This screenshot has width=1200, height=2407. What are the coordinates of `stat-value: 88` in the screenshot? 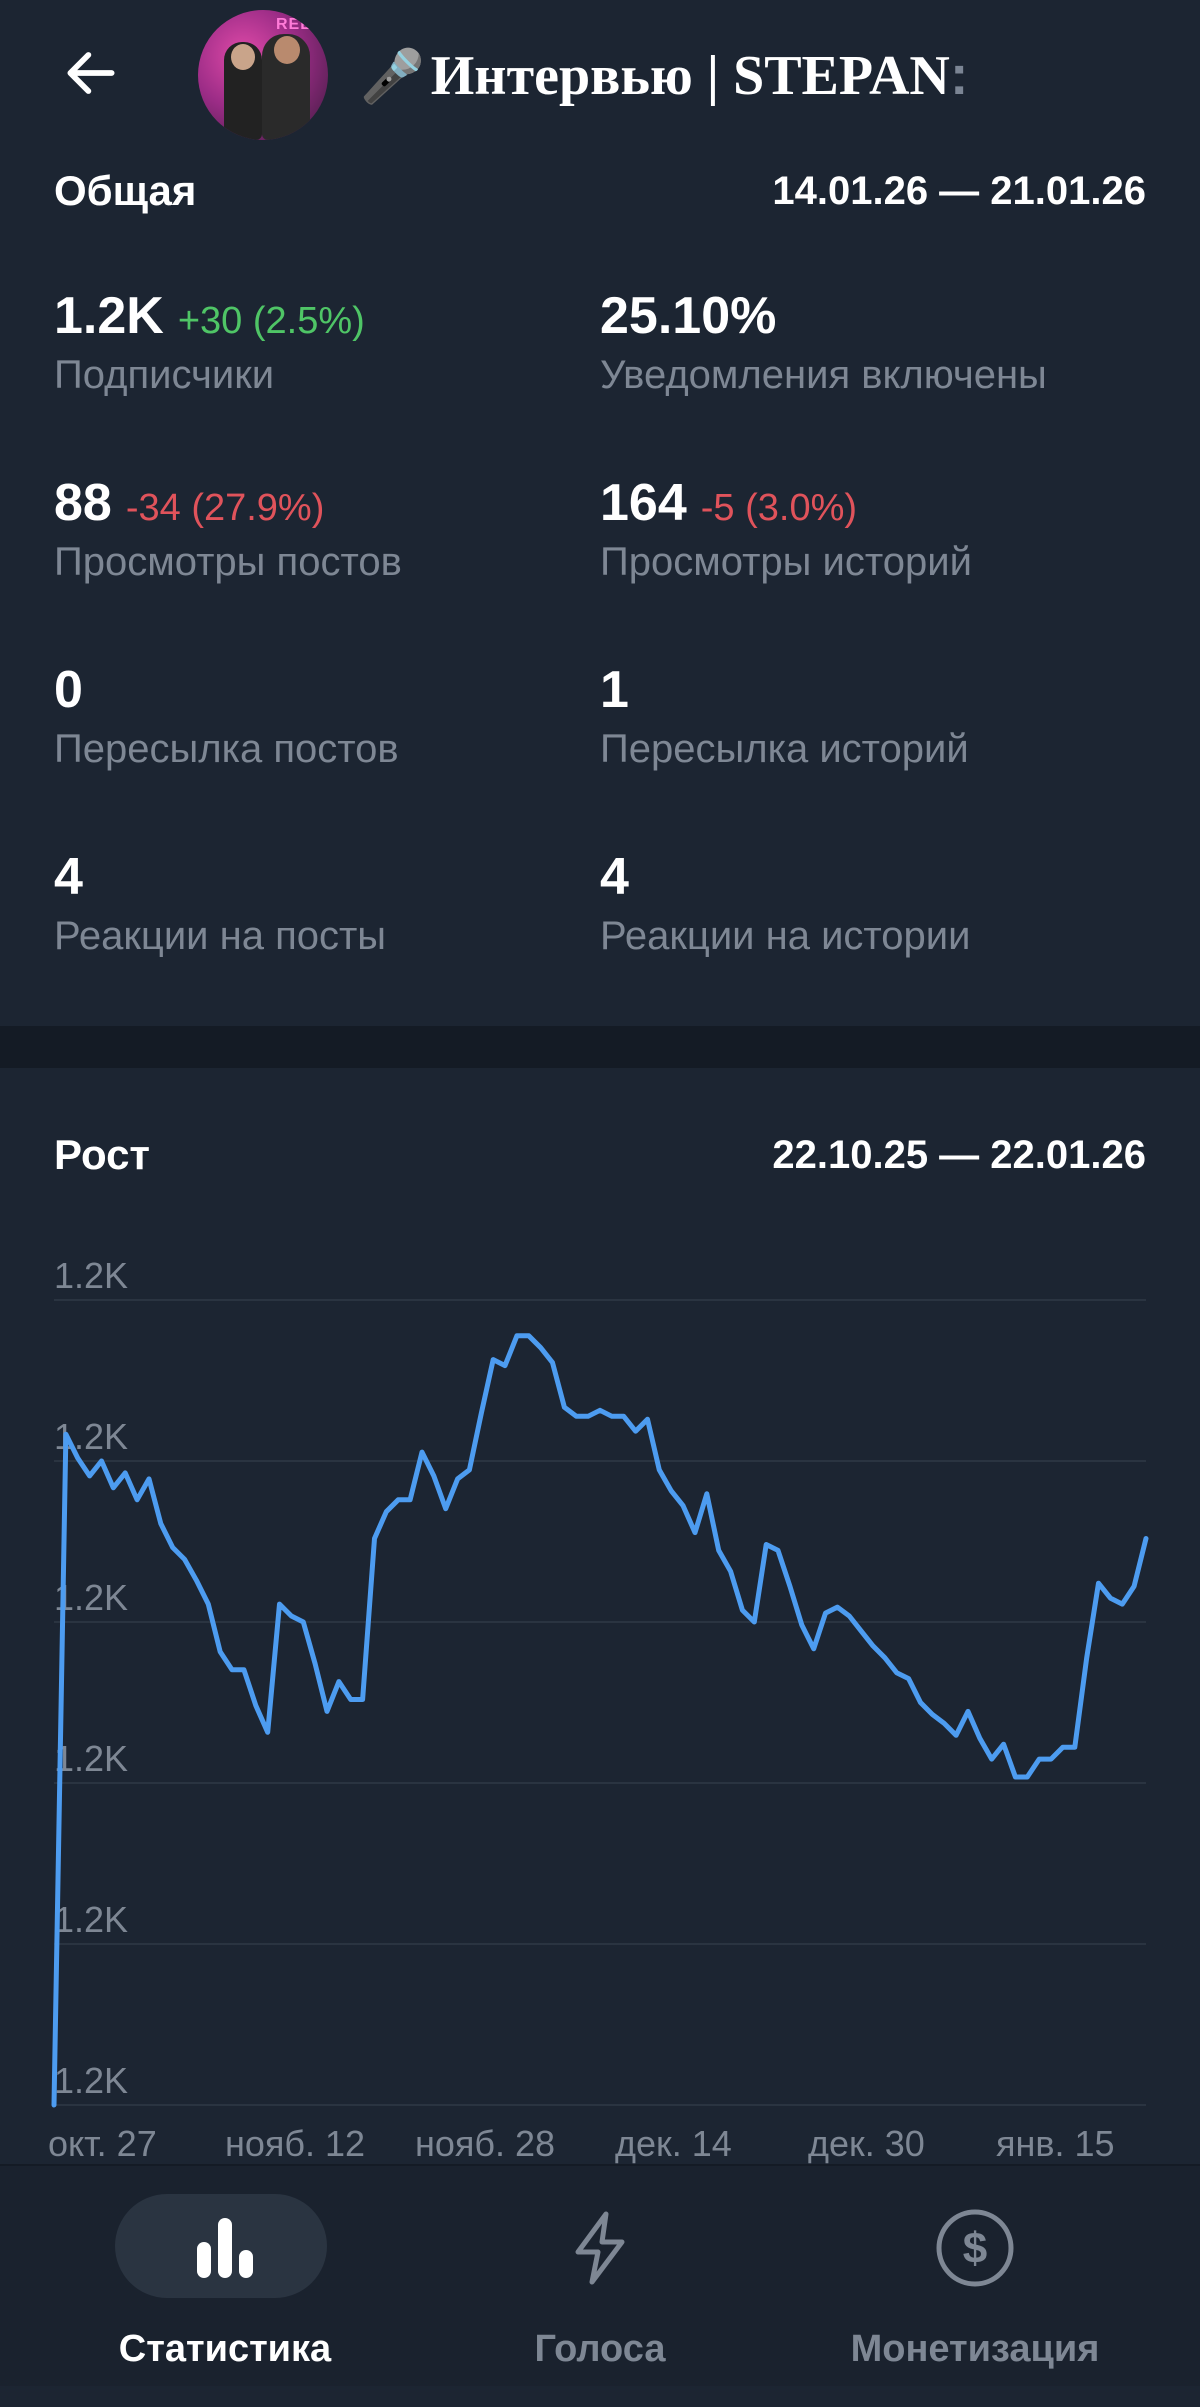 It's located at (83, 503).